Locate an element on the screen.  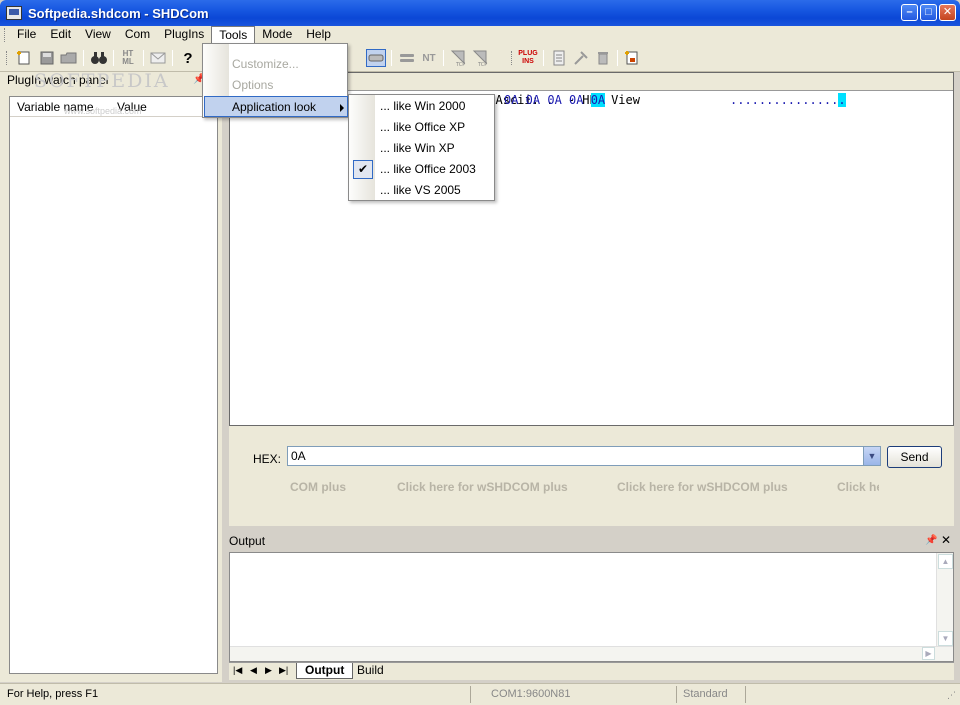
menu-item-vs2005: ... like VS 2005 is located at coordinates (422, 190).